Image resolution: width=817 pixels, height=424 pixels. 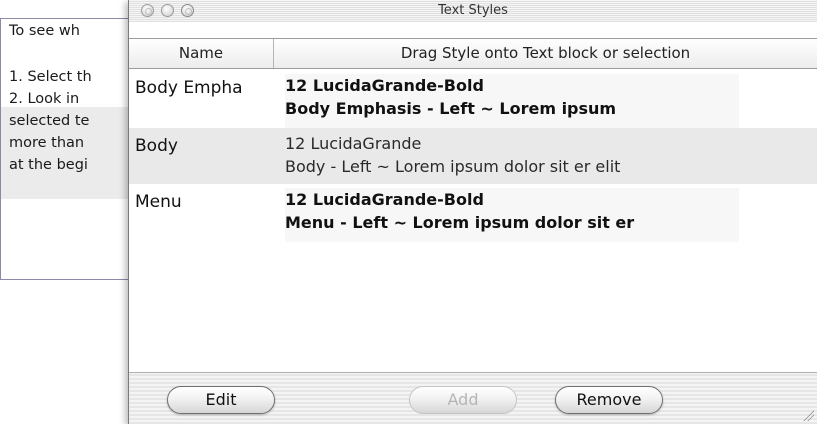 I want to click on doc-line: 1. Select th, so click(x=50, y=77).